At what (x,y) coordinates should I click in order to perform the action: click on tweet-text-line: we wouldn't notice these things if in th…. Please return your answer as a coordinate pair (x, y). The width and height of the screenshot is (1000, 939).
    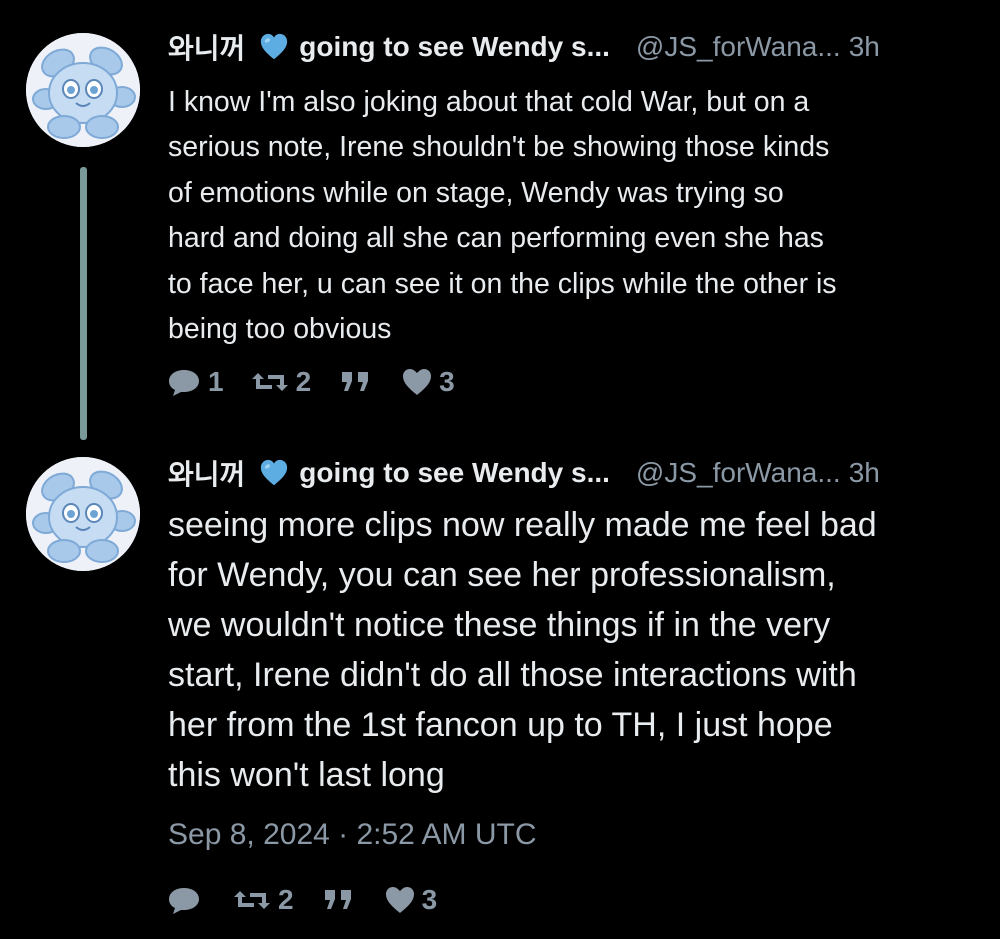
    Looking at the image, I should click on (499, 625).